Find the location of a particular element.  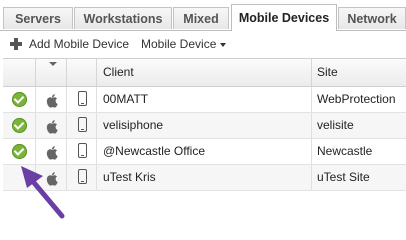

add-mobile-device-button: Add Mobile Device is located at coordinates (69, 44).